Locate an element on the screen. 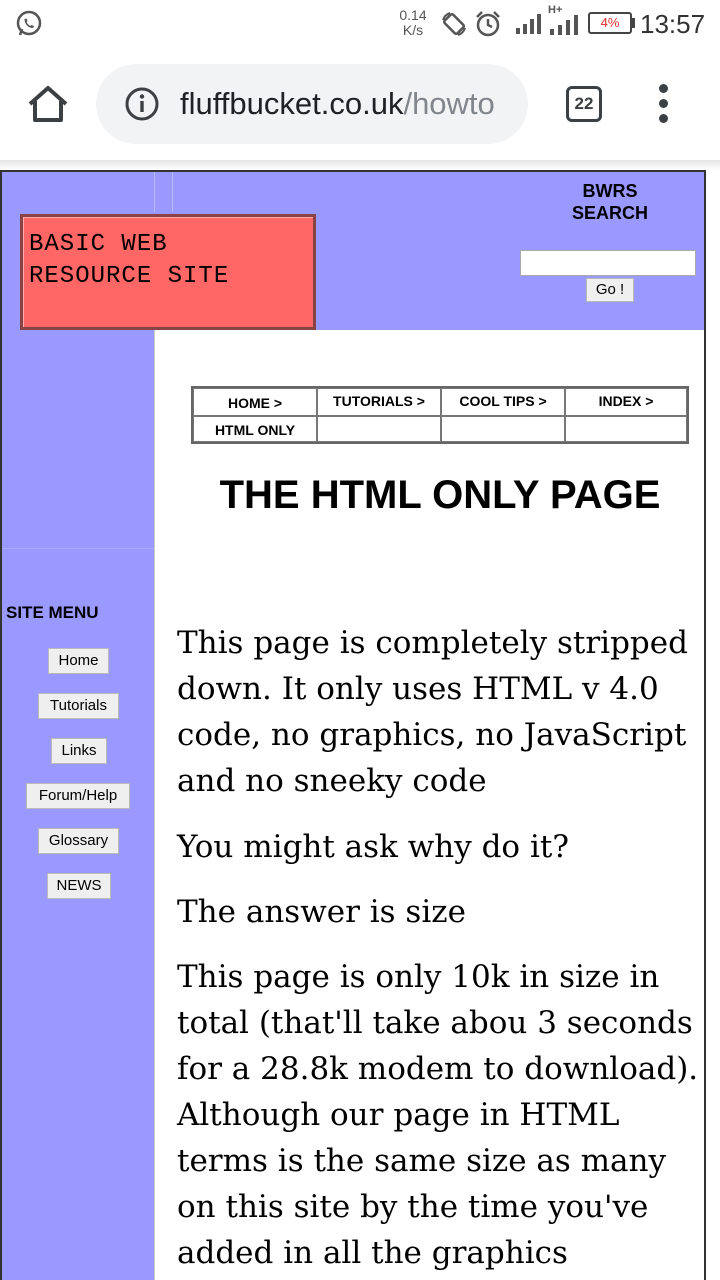 The width and height of the screenshot is (720, 1280). menu-button-news: NEWS is located at coordinates (79, 886).